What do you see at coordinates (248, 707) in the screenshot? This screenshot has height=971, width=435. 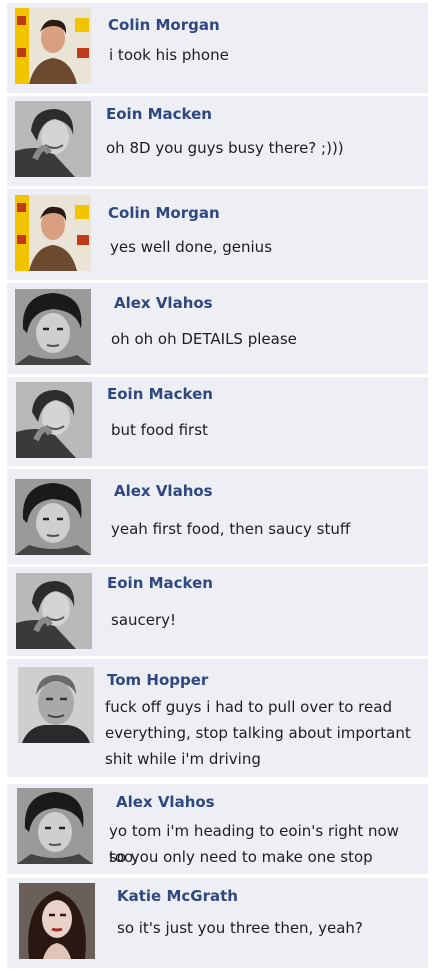 I see `message-line: fuck off guys i had to pull over to read` at bounding box center [248, 707].